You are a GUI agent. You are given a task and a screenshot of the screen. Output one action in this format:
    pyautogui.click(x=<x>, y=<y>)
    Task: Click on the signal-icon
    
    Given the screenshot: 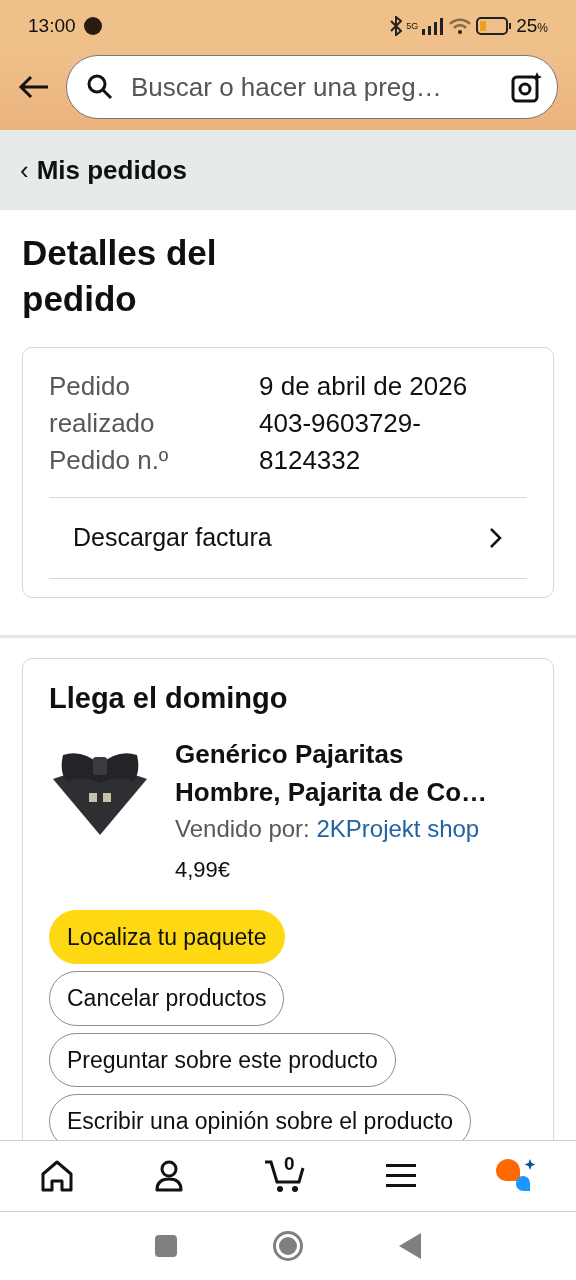 What is the action you would take?
    pyautogui.click(x=433, y=26)
    